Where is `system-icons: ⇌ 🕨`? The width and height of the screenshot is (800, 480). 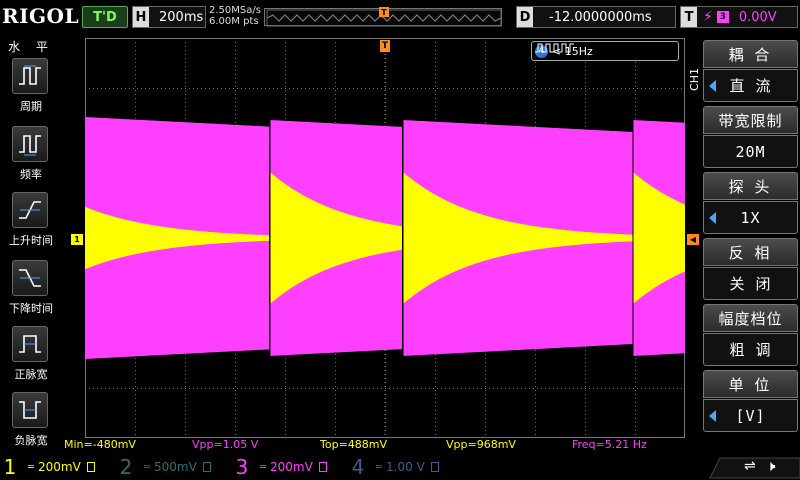
system-icons: ⇌ 🕨 is located at coordinates (753, 467).